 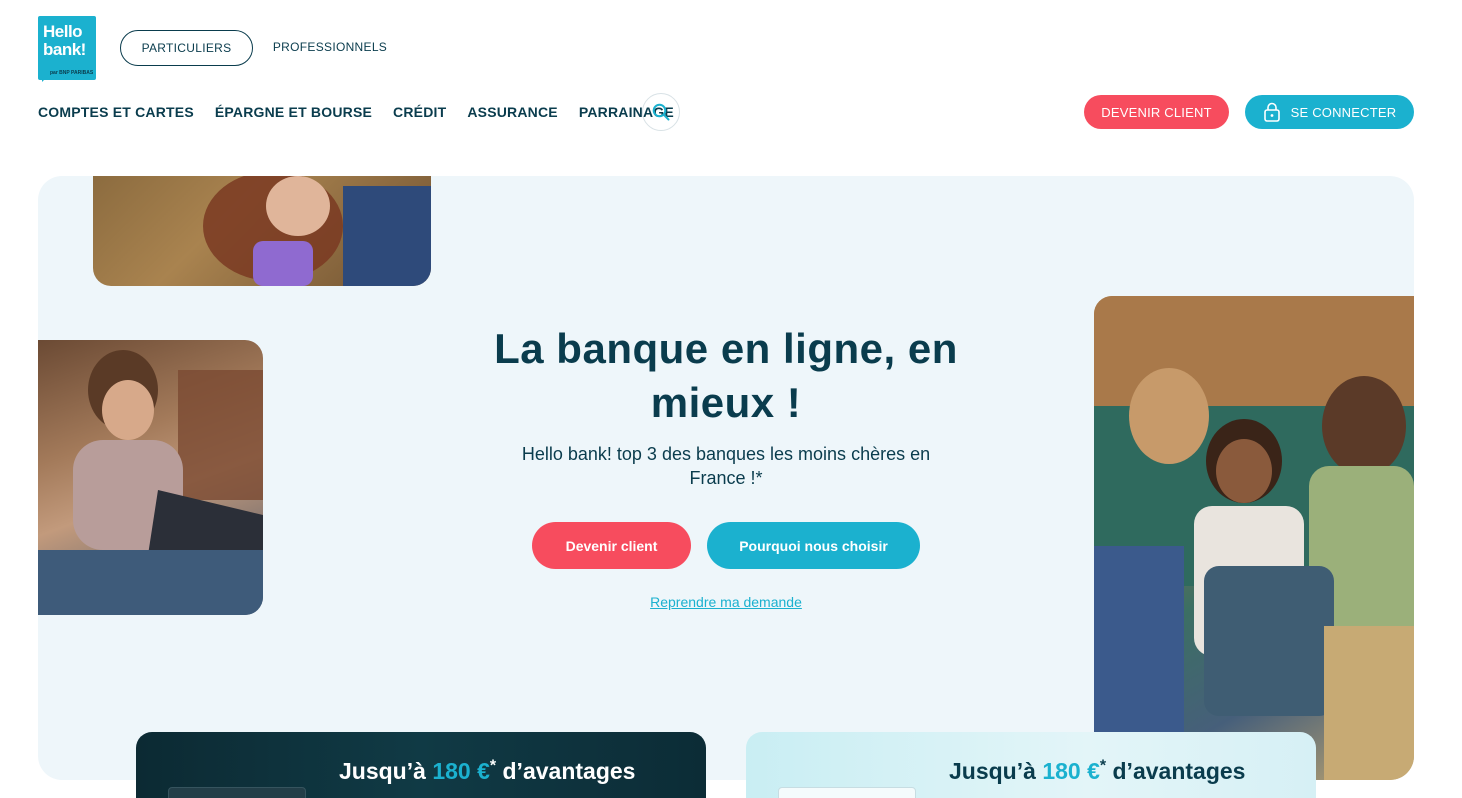 What do you see at coordinates (330, 47) in the screenshot?
I see `segment-professionnels: PROFESSIONNELS` at bounding box center [330, 47].